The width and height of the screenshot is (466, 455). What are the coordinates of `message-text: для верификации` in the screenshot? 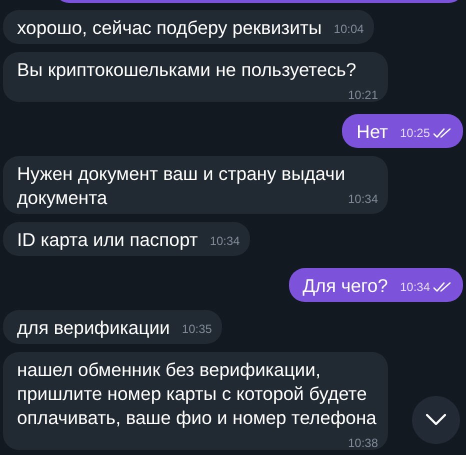 It's located at (93, 327).